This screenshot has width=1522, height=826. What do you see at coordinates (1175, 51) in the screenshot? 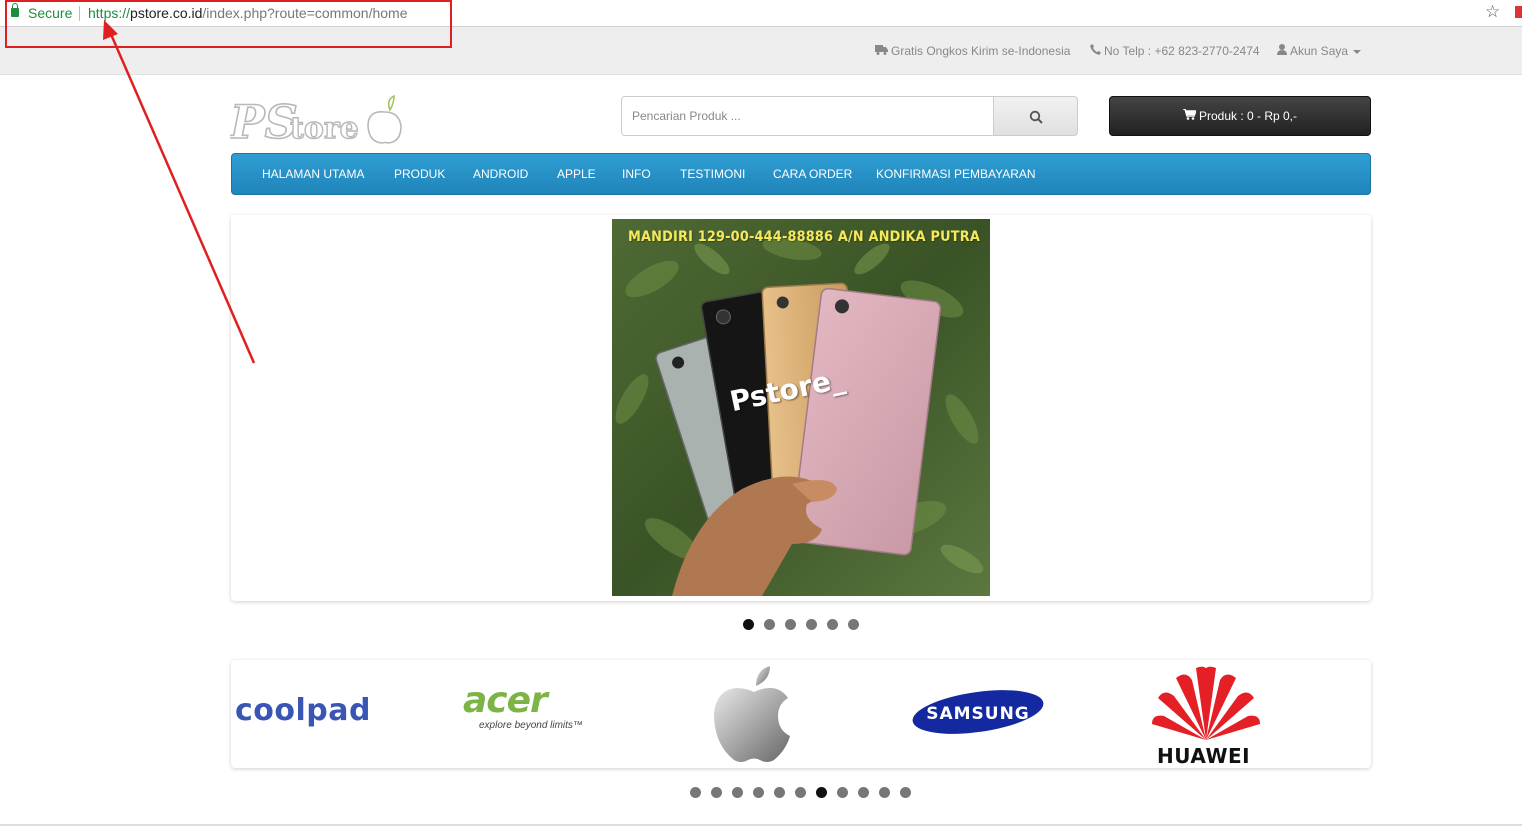
I see `phone-info: No Telp : +62 823-2770-2474` at bounding box center [1175, 51].